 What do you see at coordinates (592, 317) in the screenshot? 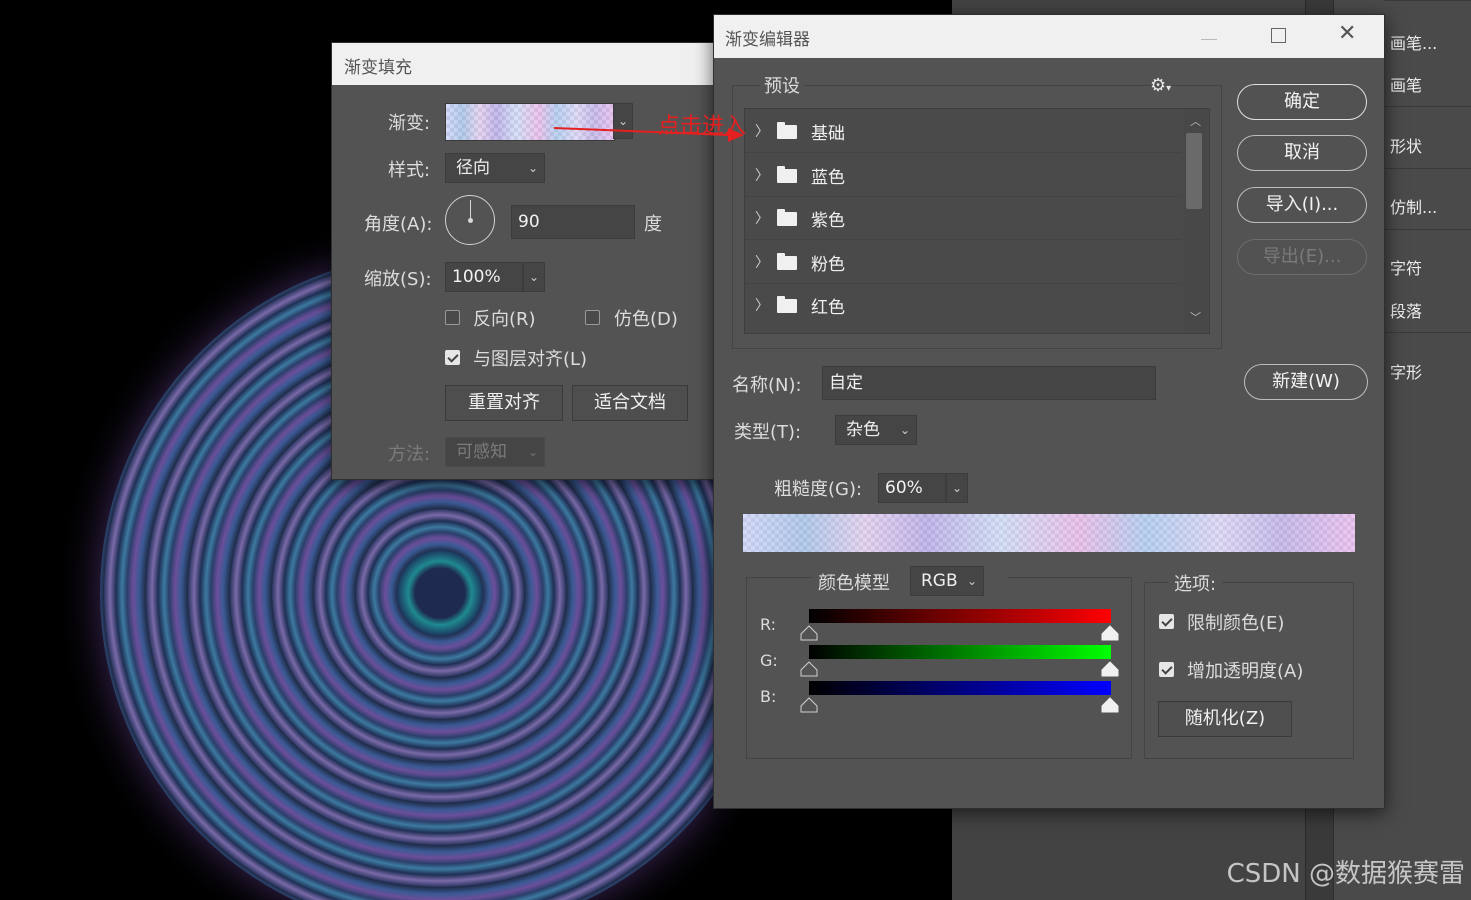
I see `dither-checkbox` at bounding box center [592, 317].